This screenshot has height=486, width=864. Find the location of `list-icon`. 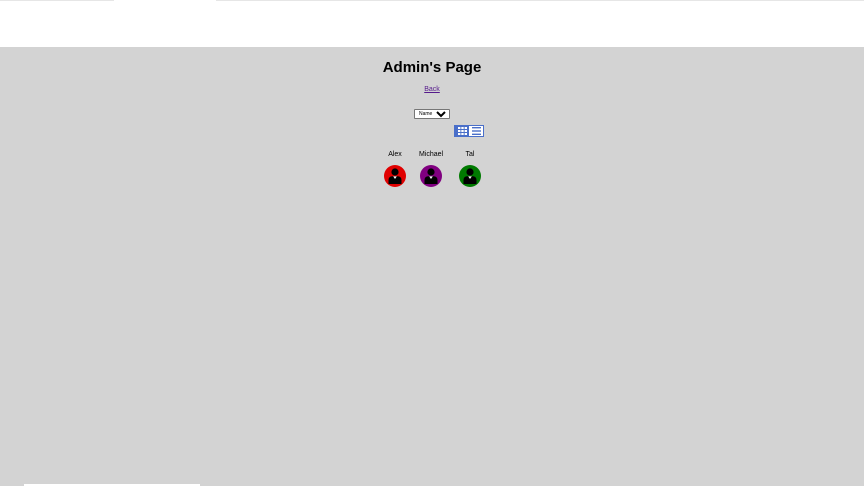

list-icon is located at coordinates (476, 131).